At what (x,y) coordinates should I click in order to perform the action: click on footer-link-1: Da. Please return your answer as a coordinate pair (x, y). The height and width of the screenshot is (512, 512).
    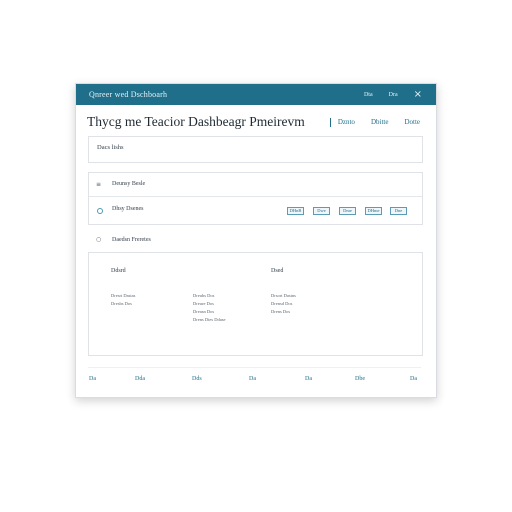
    Looking at the image, I should click on (92, 379).